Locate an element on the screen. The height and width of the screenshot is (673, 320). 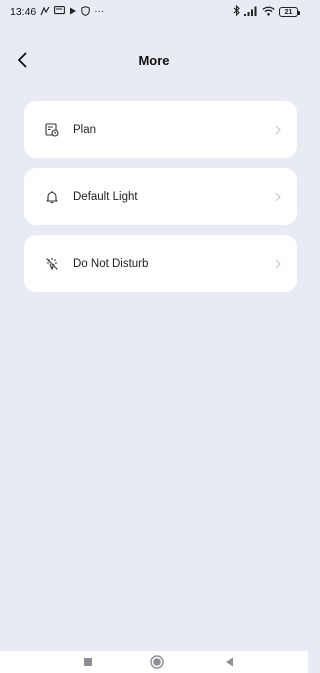
status-right: 21 is located at coordinates (266, 11).